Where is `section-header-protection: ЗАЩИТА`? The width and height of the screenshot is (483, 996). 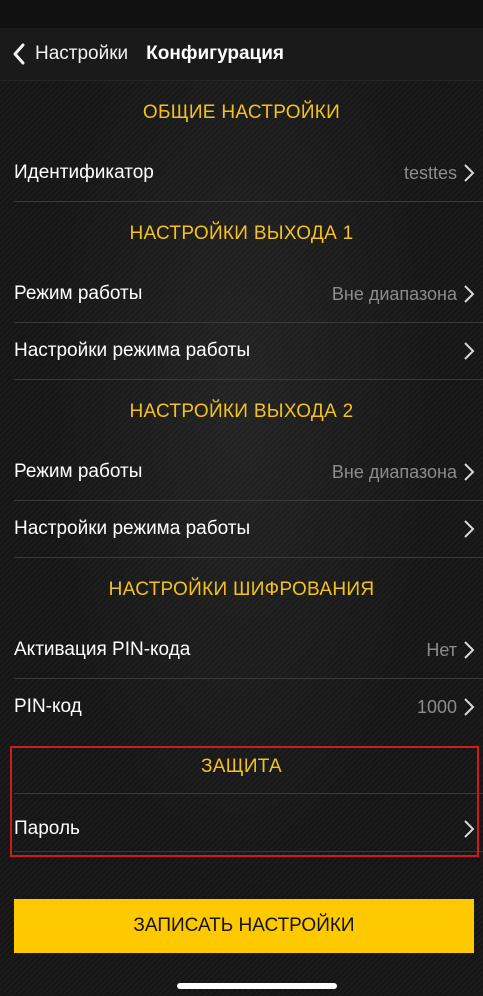
section-header-protection: ЗАЩИТА is located at coordinates (241, 766).